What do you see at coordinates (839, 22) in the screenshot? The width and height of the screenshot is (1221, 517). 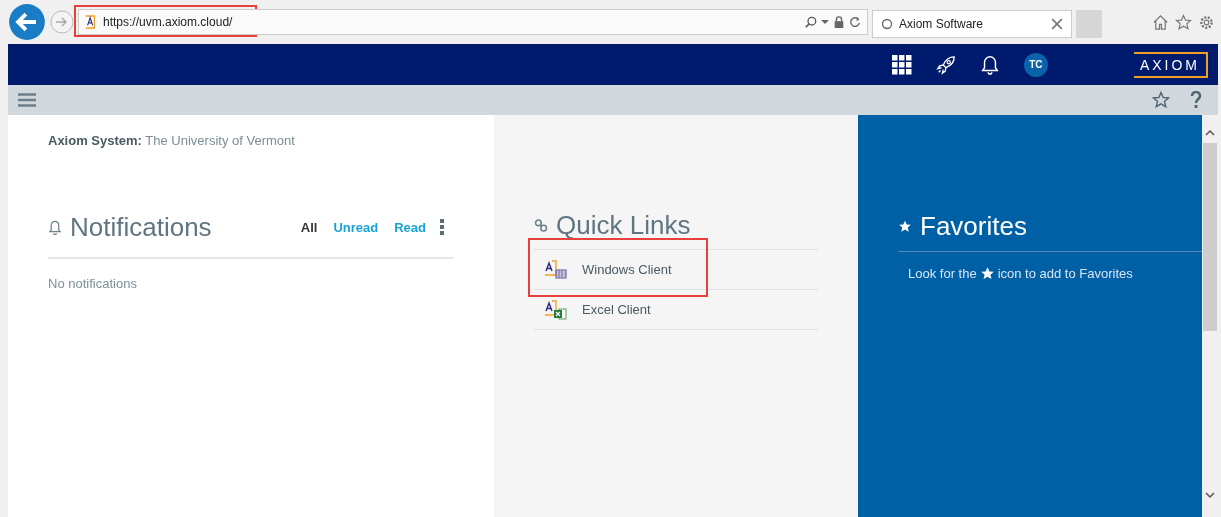 I see `lock-icon` at bounding box center [839, 22].